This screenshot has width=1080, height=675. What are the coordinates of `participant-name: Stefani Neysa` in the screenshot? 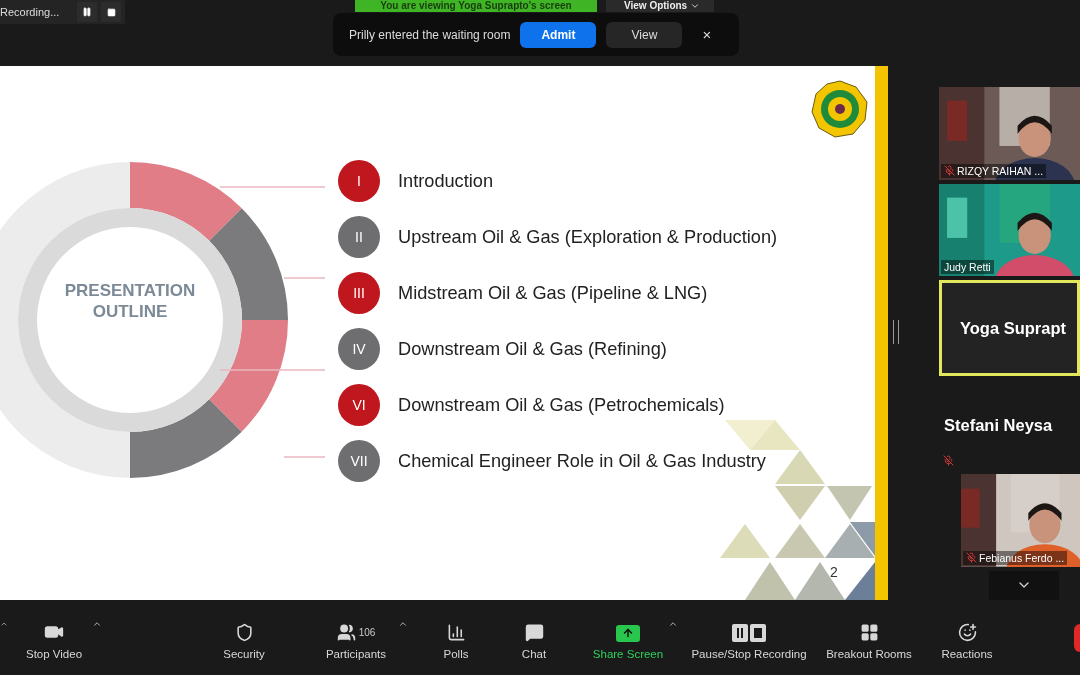 It's located at (997, 425).